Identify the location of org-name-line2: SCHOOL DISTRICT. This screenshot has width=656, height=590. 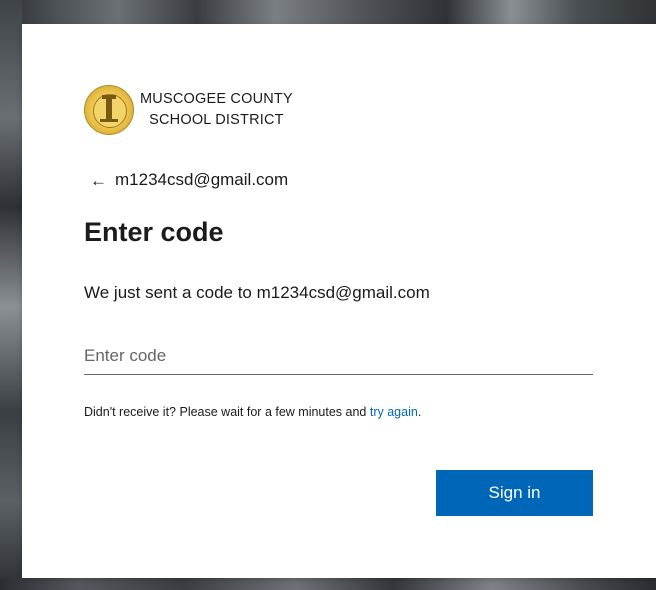
(216, 120).